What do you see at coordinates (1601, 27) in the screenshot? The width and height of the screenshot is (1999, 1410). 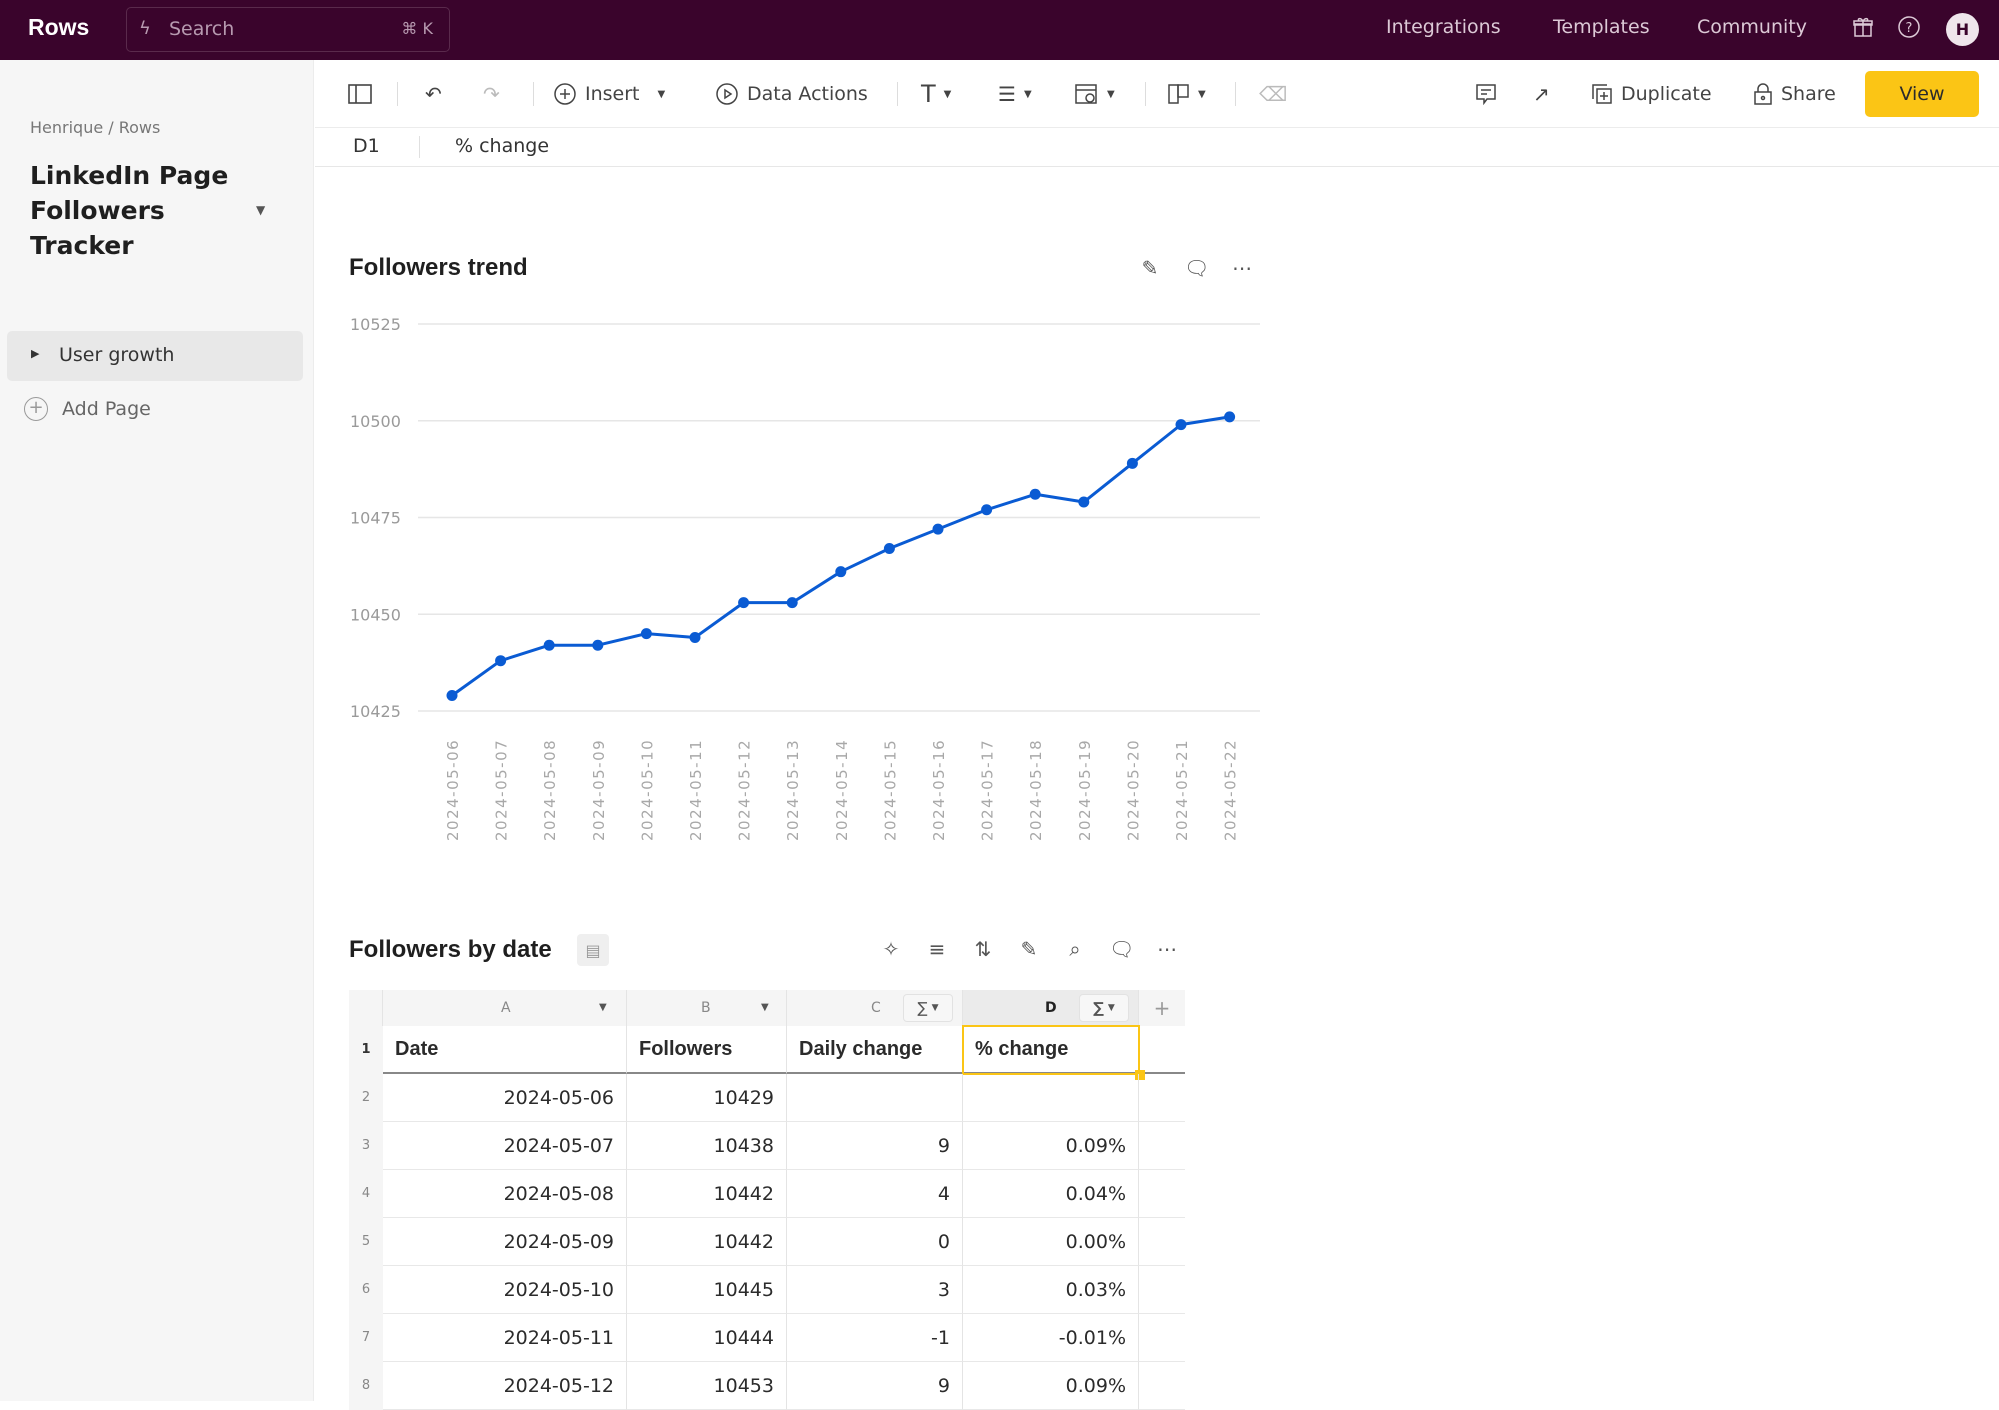 I see `nav-templates: Templates` at bounding box center [1601, 27].